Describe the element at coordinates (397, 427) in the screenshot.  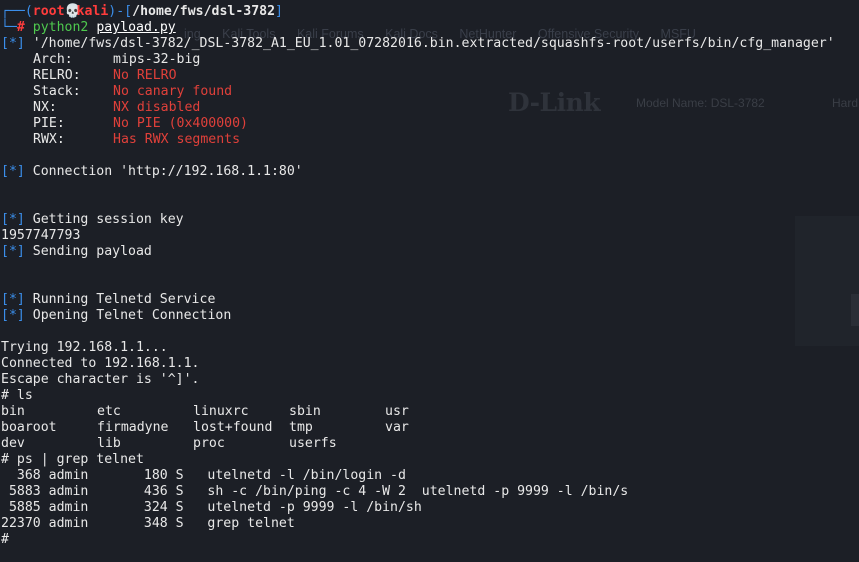
I see `ls-entry: var` at that location.